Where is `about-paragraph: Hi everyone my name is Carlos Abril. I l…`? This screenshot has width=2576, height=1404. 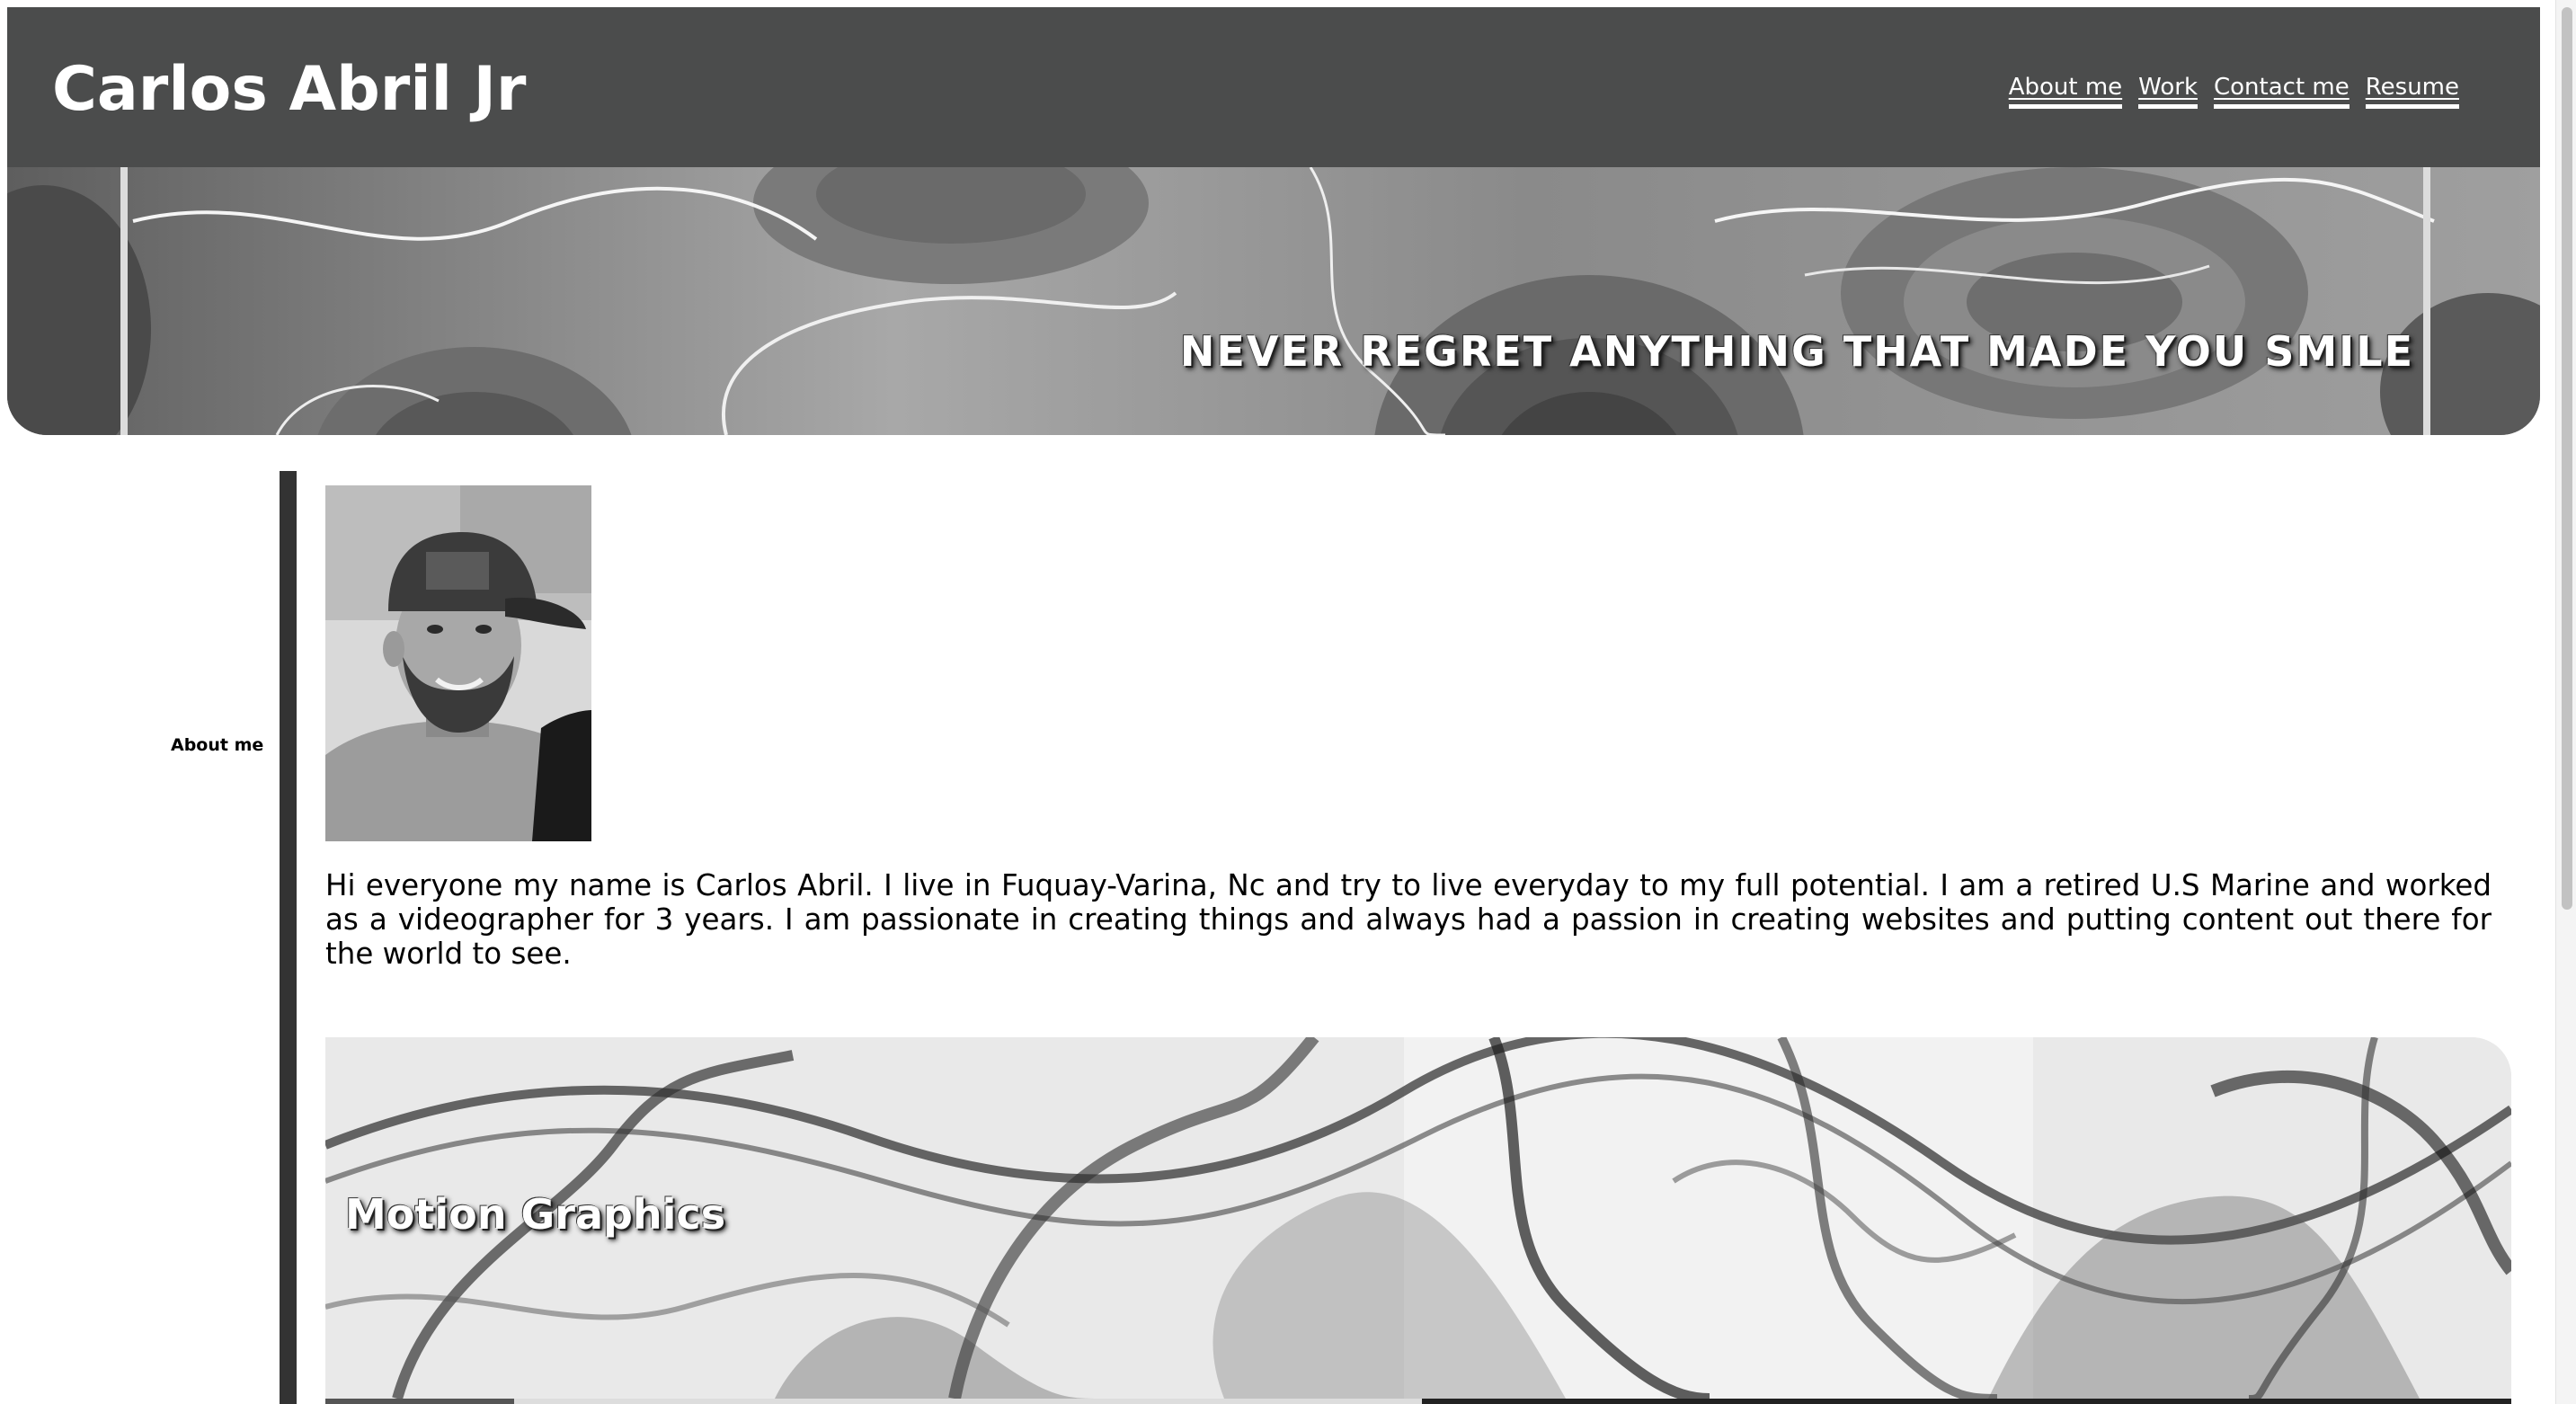
about-paragraph: Hi everyone my name is Carlos Abril. I l… is located at coordinates (1408, 919).